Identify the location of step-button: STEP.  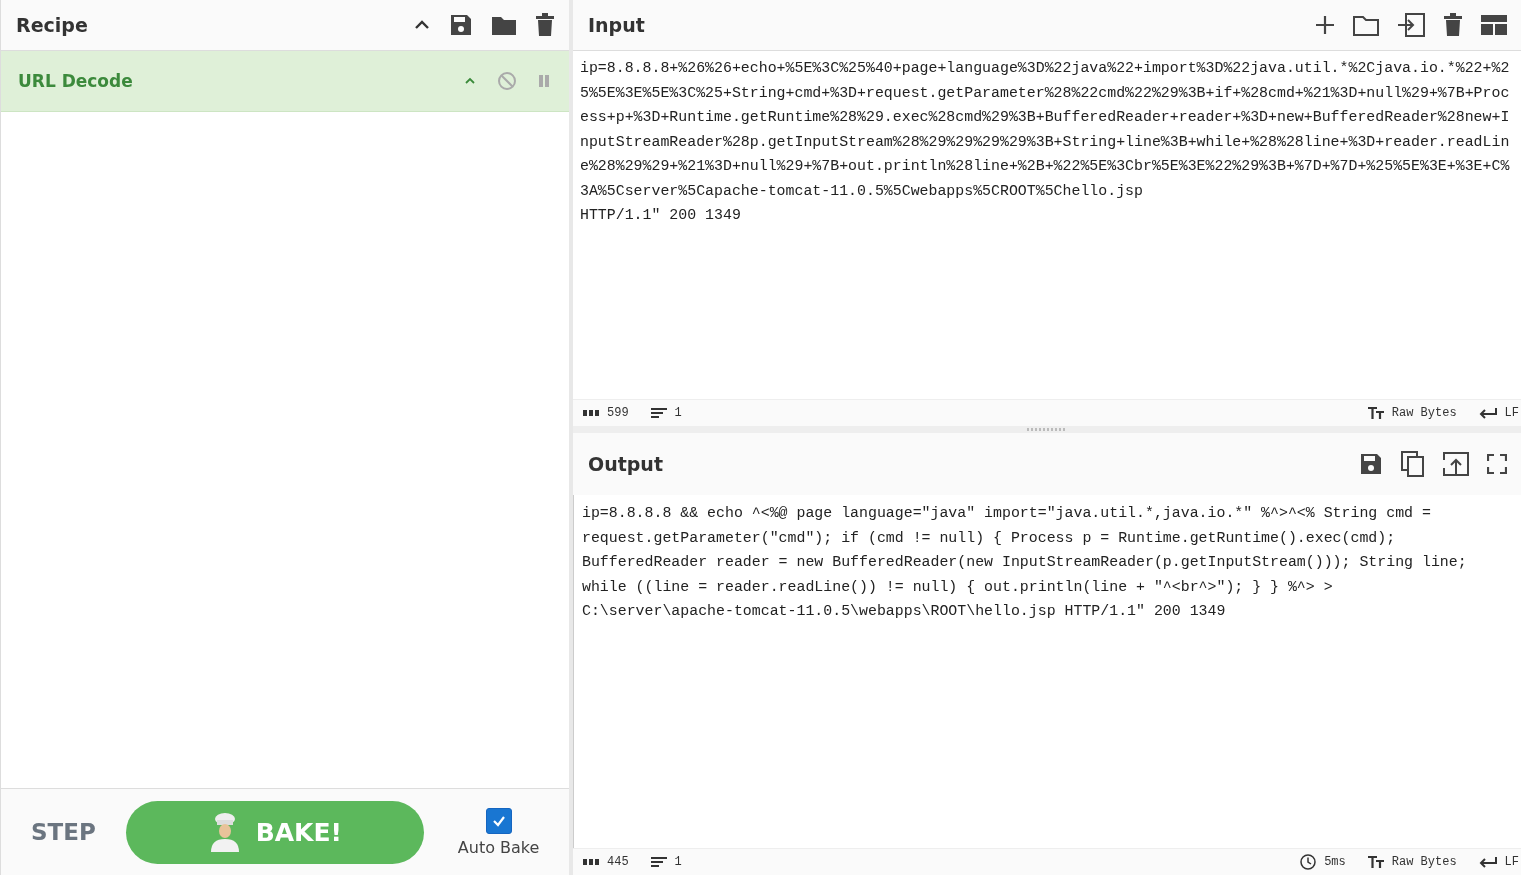
(63, 832).